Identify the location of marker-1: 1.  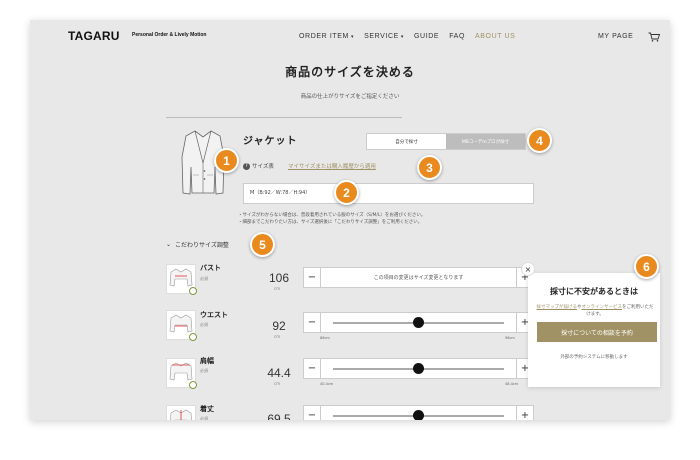
(226, 160).